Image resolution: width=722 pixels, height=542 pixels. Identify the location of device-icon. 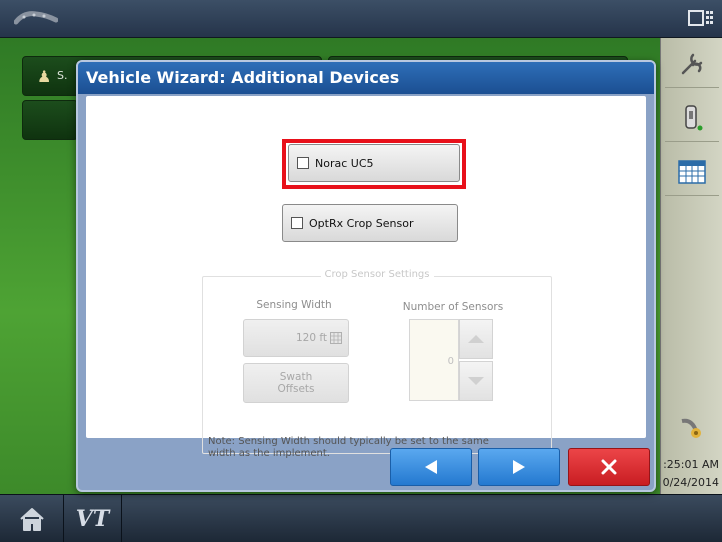
(694, 117).